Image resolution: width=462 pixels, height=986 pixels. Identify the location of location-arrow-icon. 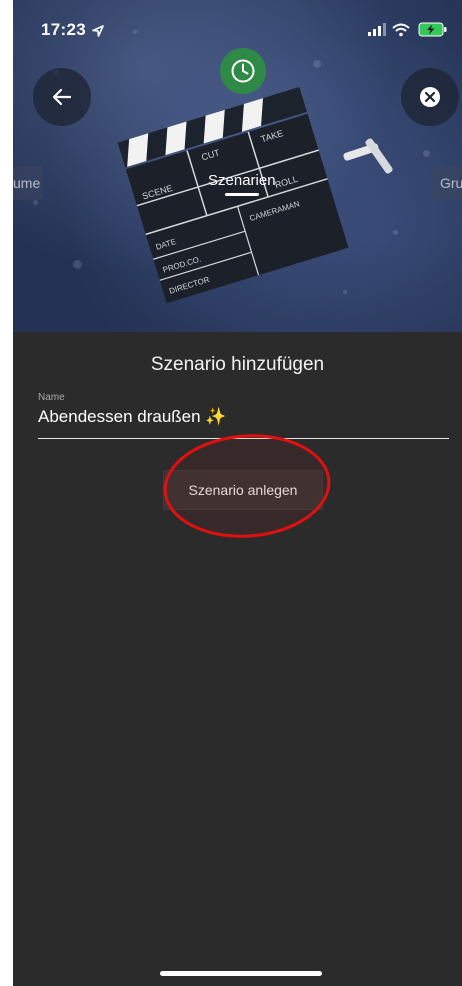
(98, 31).